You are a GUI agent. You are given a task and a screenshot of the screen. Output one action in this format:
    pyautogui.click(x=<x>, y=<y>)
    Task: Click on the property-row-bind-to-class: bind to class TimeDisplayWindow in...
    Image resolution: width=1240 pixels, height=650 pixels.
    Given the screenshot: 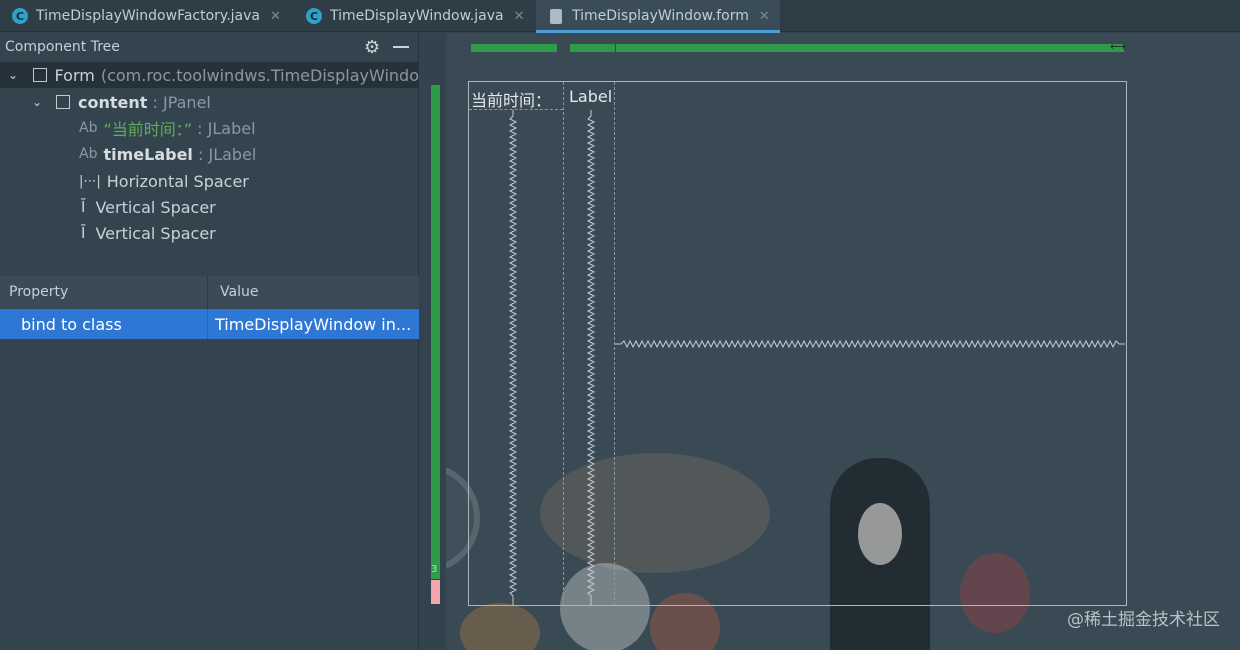 What is the action you would take?
    pyautogui.click(x=209, y=324)
    